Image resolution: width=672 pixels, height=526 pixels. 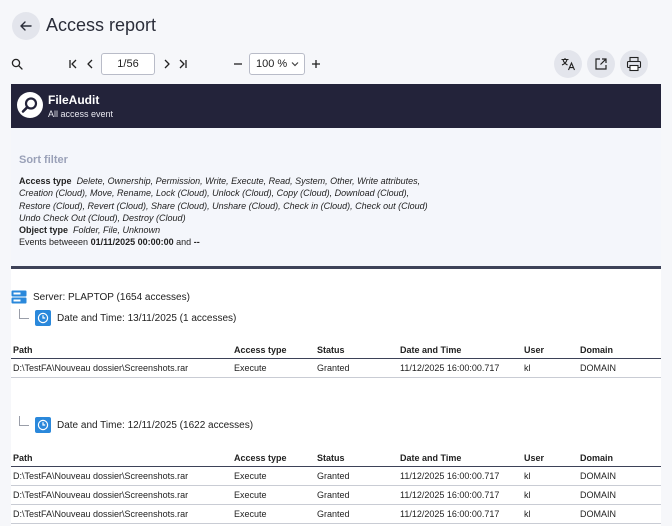 What do you see at coordinates (184, 242) in the screenshot?
I see `events-and: and` at bounding box center [184, 242].